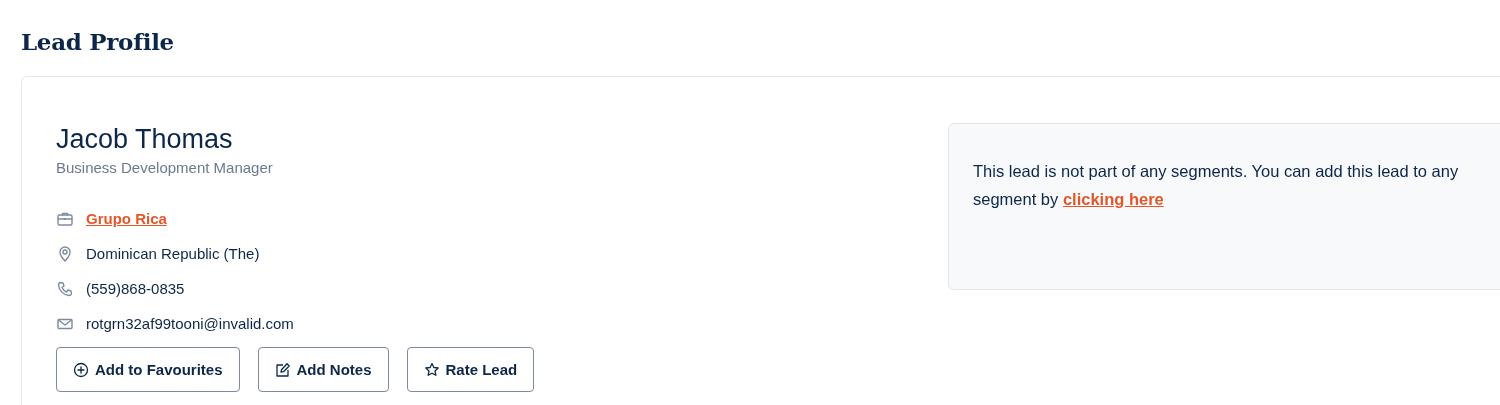  I want to click on segments-message: This lead is not part of any segments. You can add this lead to any segment by clicking here, so click(1216, 185).